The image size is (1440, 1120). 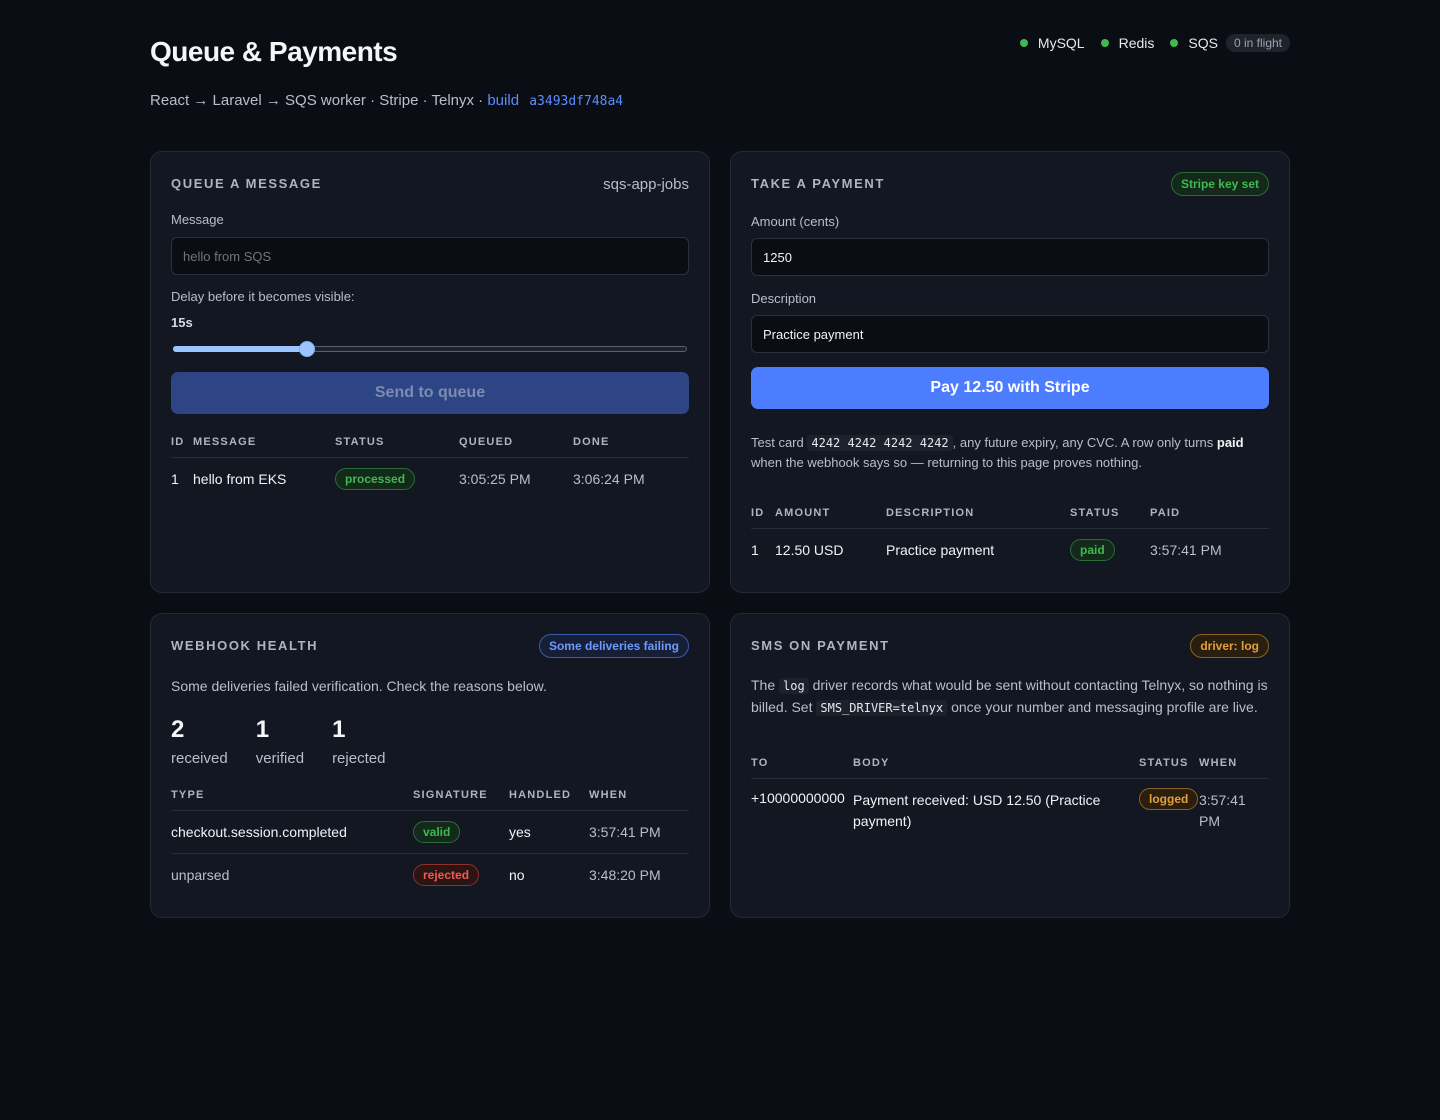 What do you see at coordinates (516, 447) in the screenshot?
I see `col-queued: QUEUED` at bounding box center [516, 447].